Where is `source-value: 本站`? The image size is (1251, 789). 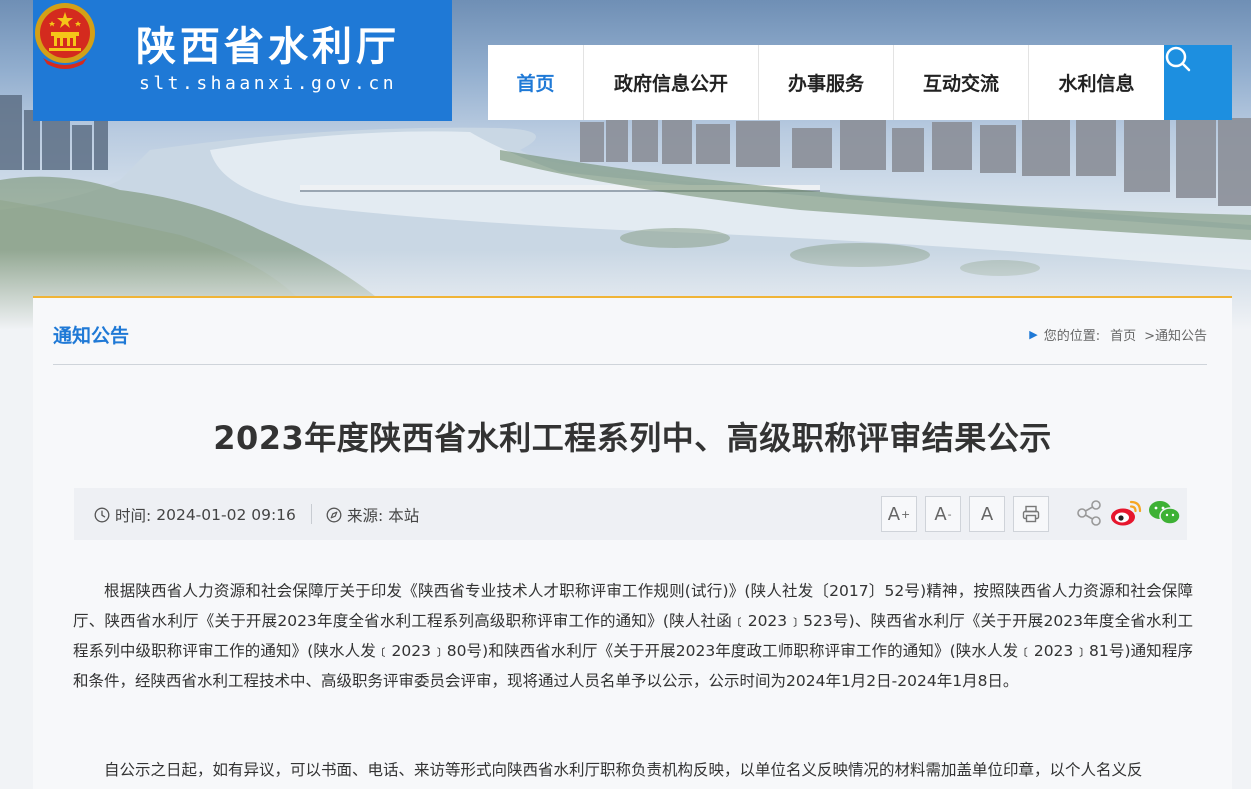 source-value: 本站 is located at coordinates (404, 516).